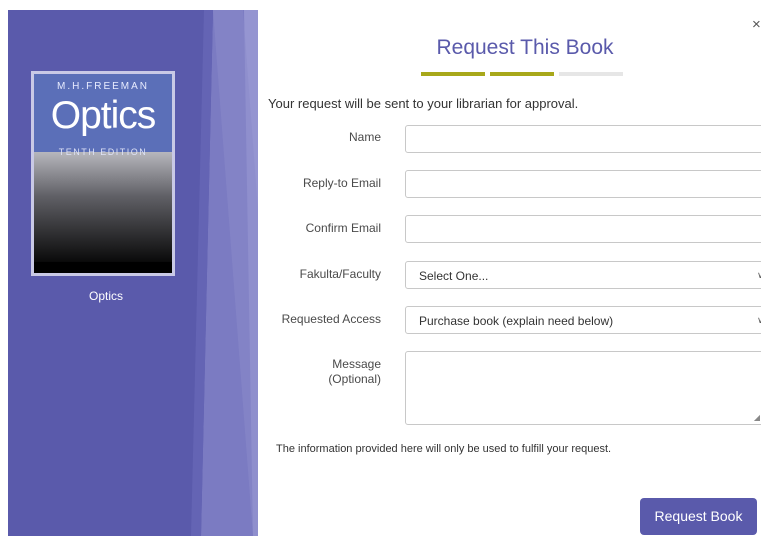  What do you see at coordinates (356, 364) in the screenshot?
I see `message-label-line1: Message` at bounding box center [356, 364].